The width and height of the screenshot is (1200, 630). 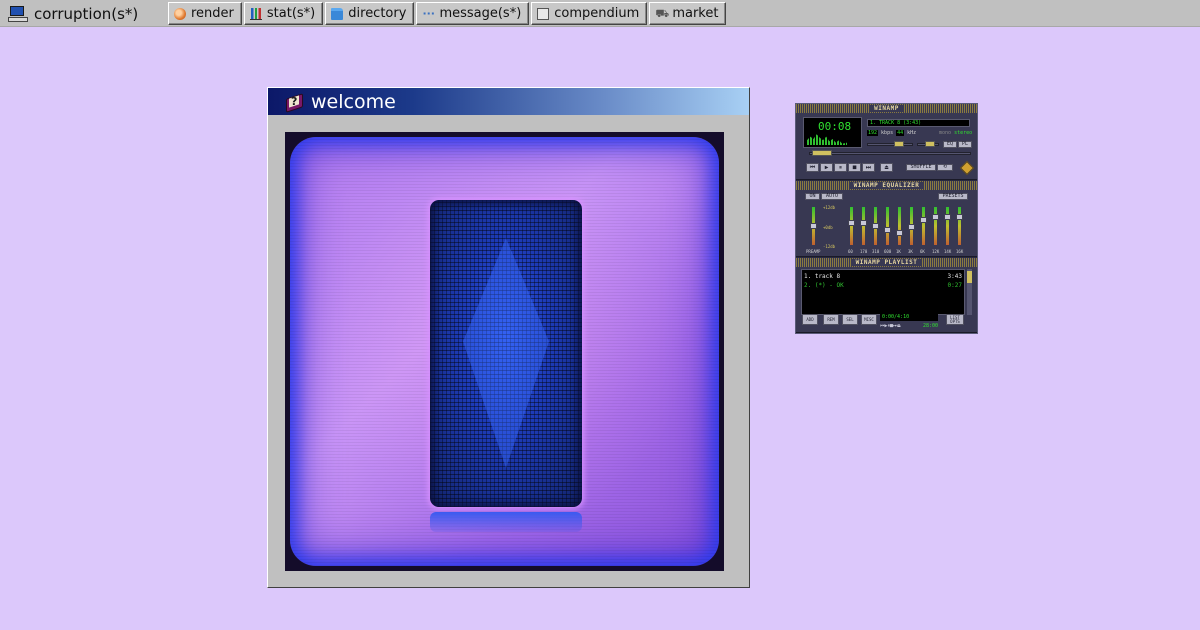 I want to click on tab-stats: stat(s*), so click(x=283, y=13).